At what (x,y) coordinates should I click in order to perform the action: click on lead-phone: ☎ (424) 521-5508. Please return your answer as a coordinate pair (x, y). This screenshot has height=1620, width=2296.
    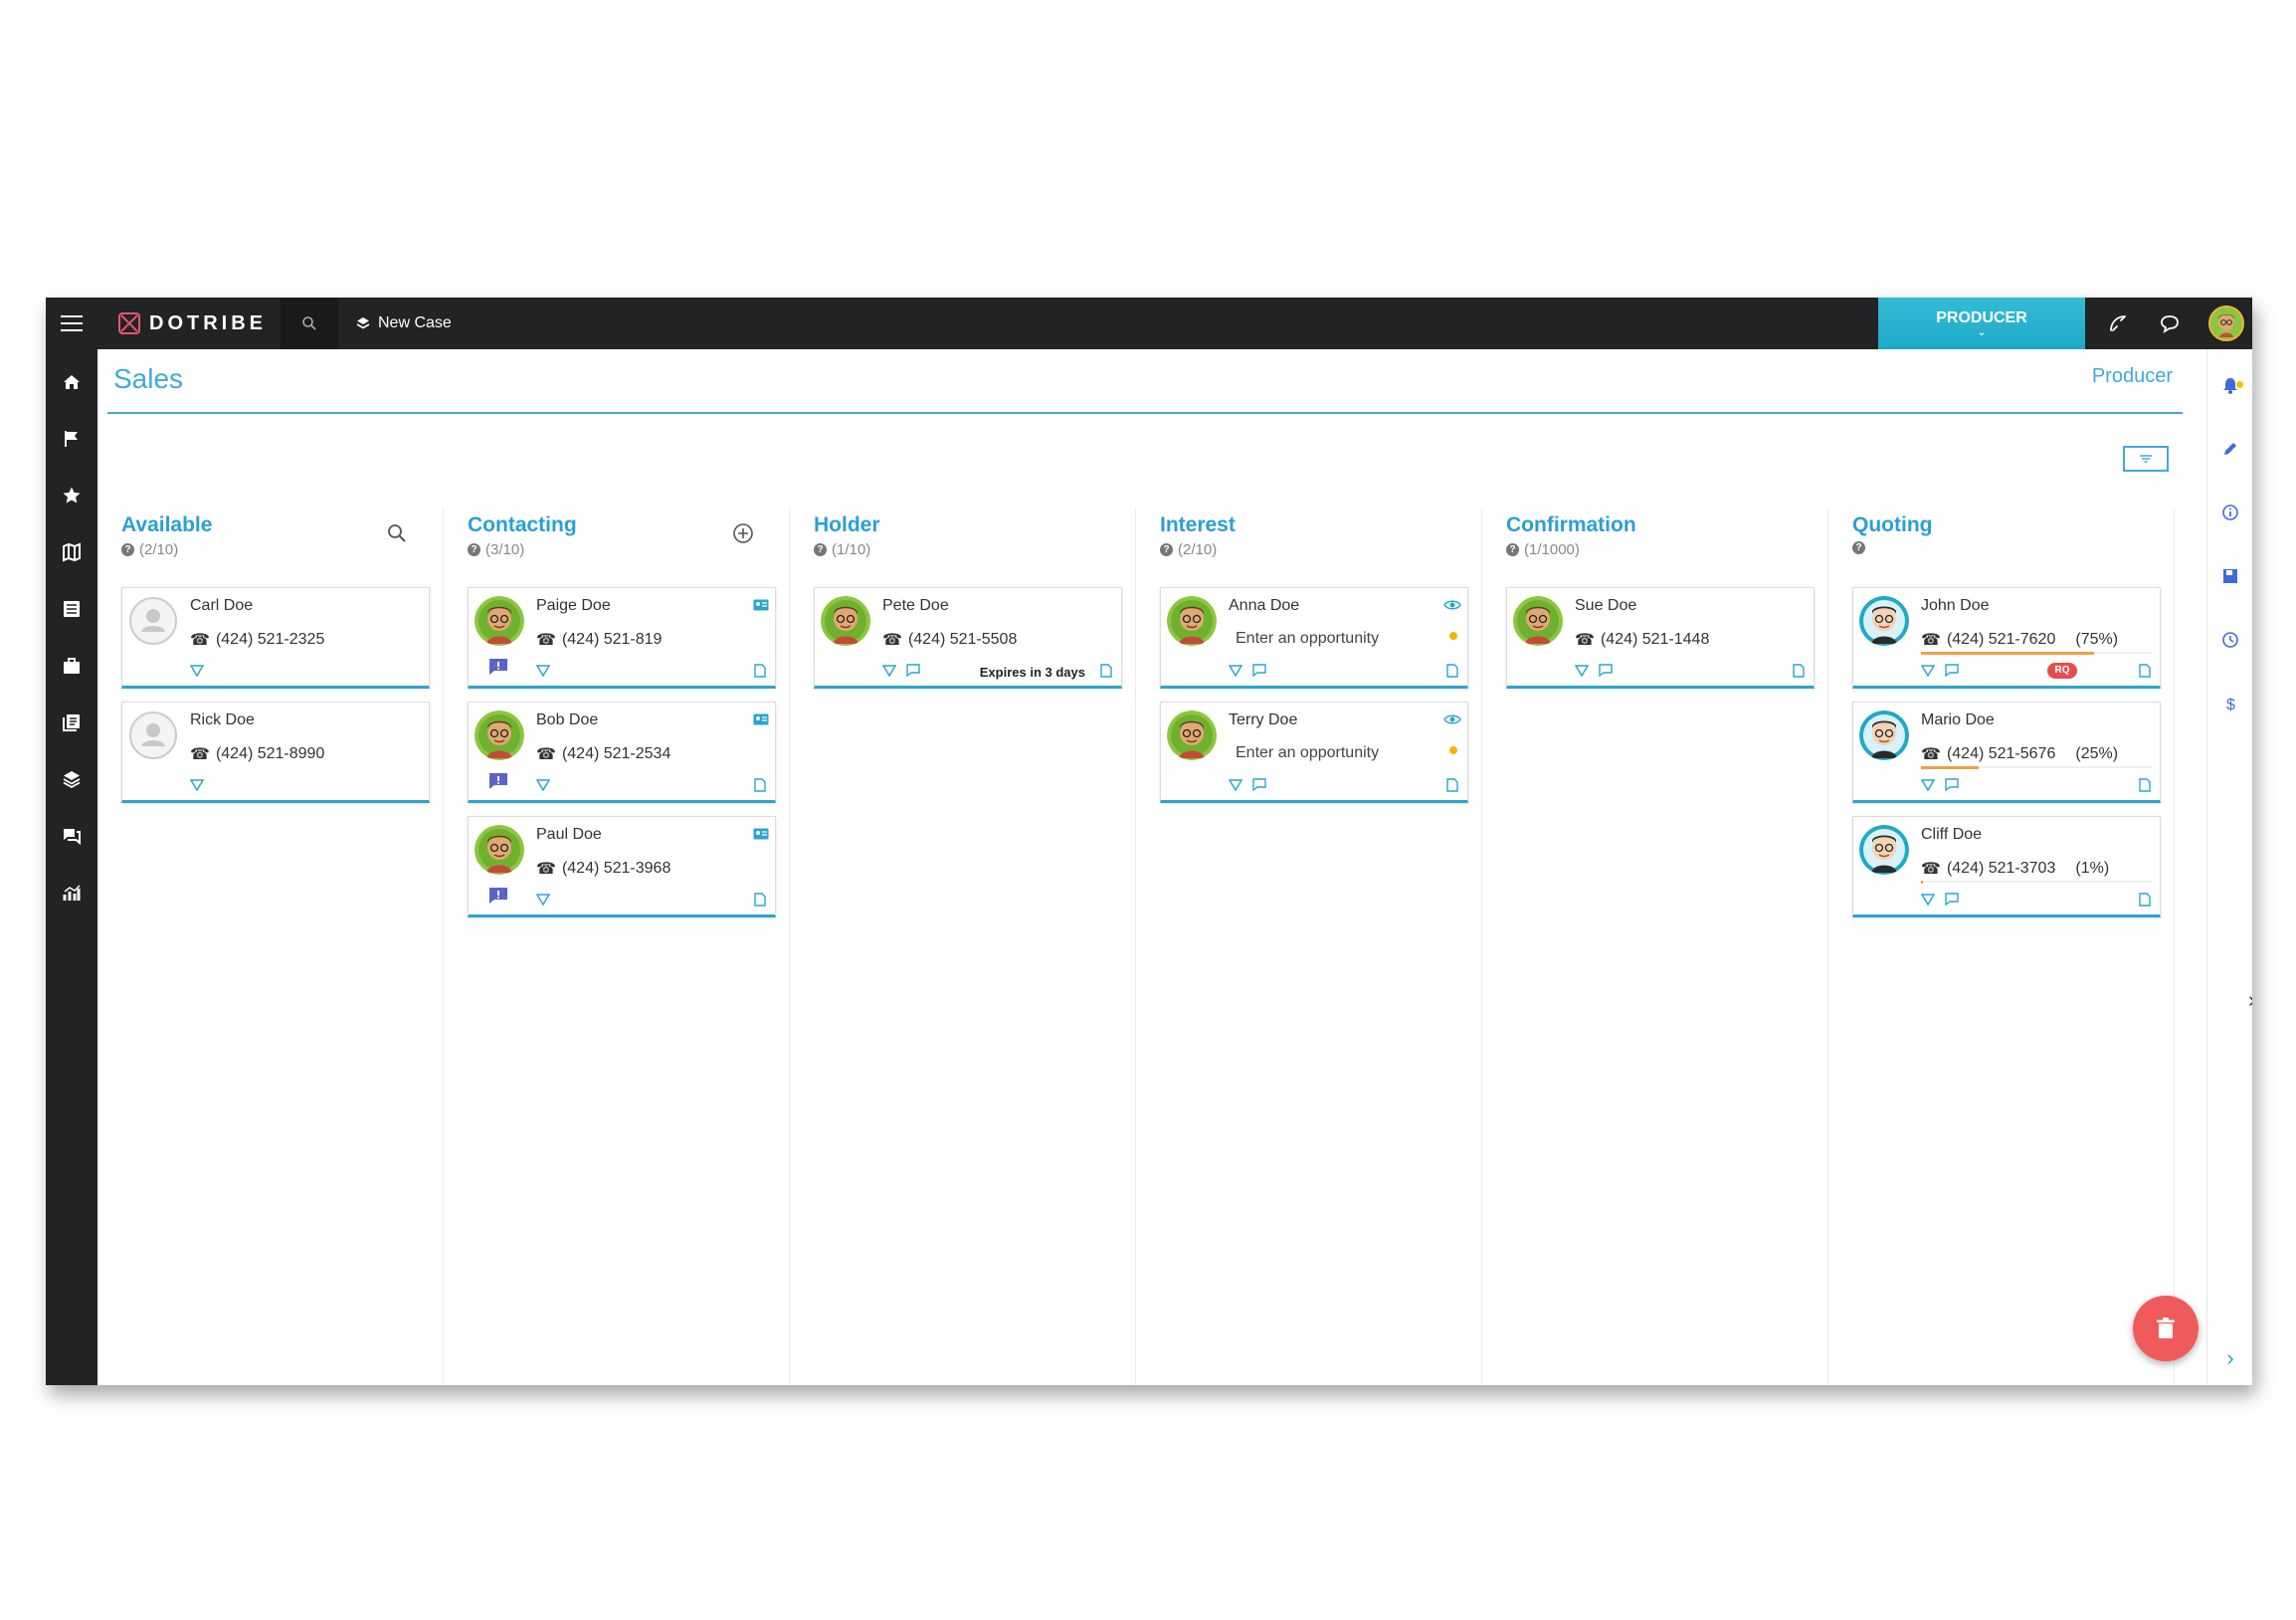
    Looking at the image, I should click on (950, 640).